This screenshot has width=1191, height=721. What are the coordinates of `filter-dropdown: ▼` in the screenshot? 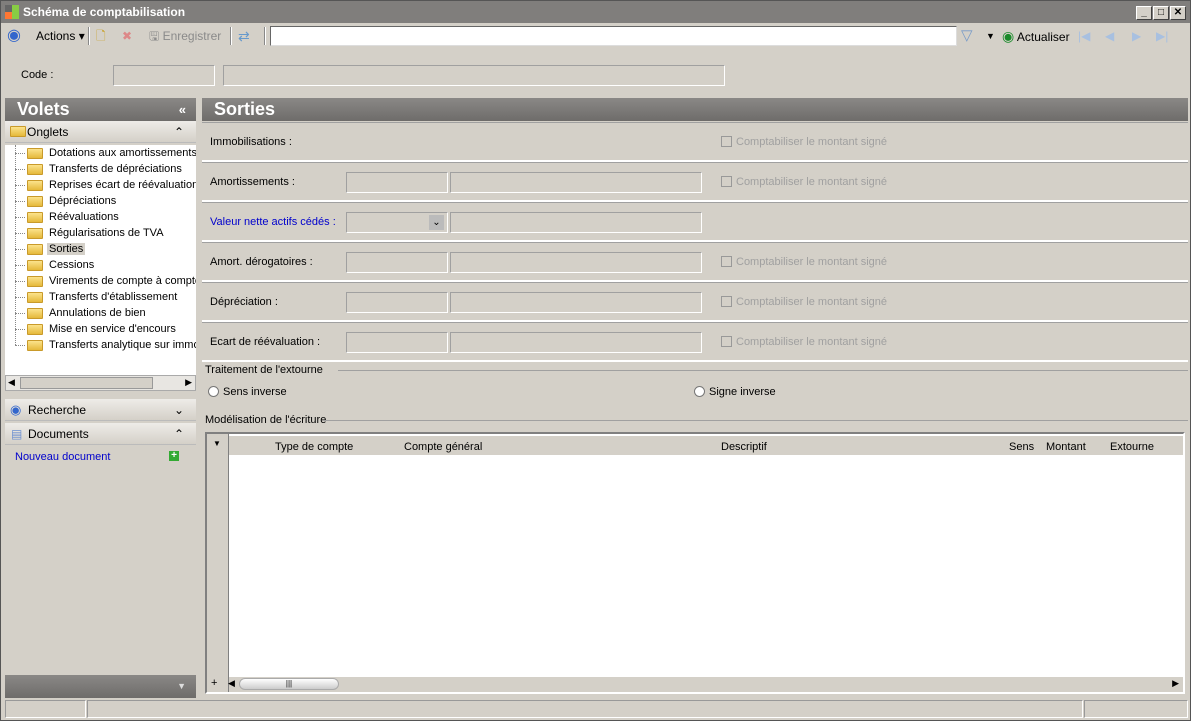 It's located at (990, 36).